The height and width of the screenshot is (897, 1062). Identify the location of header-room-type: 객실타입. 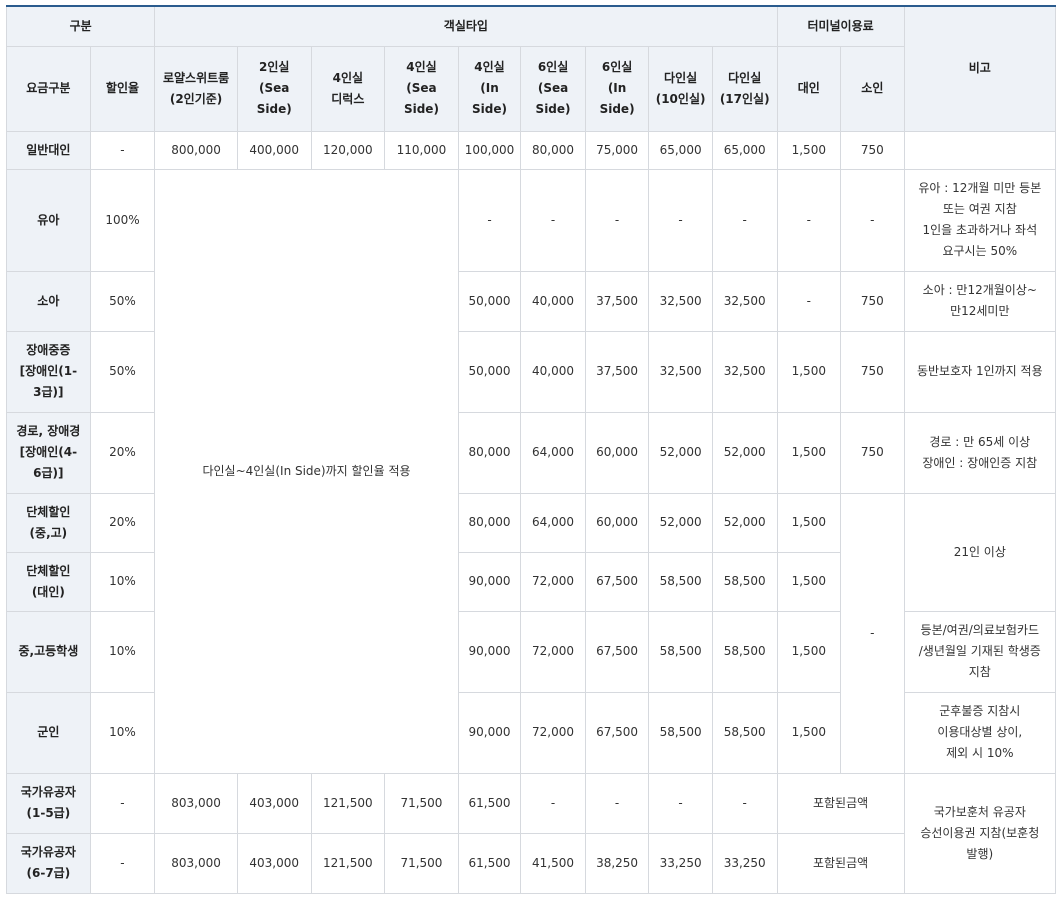
(466, 26).